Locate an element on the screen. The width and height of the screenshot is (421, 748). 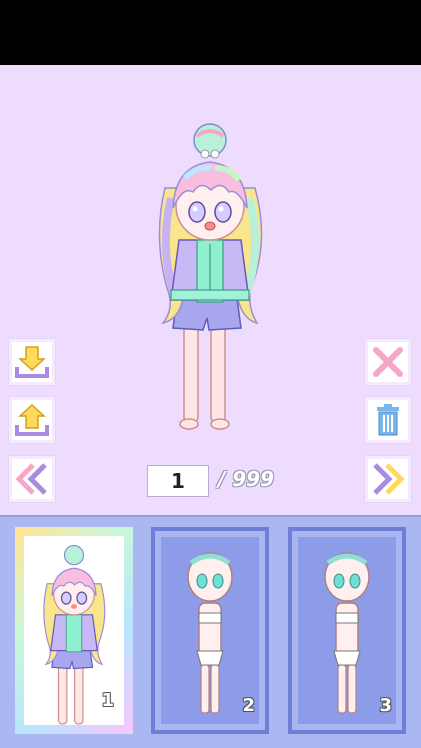
previous-page-button is located at coordinates (32, 479).